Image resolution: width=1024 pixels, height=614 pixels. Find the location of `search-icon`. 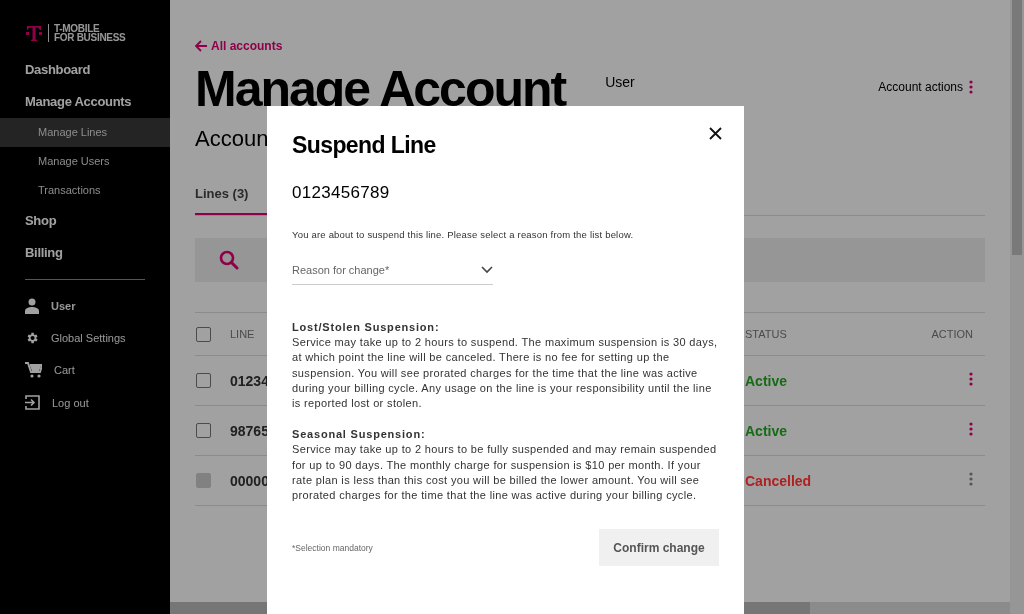

search-icon is located at coordinates (229, 260).